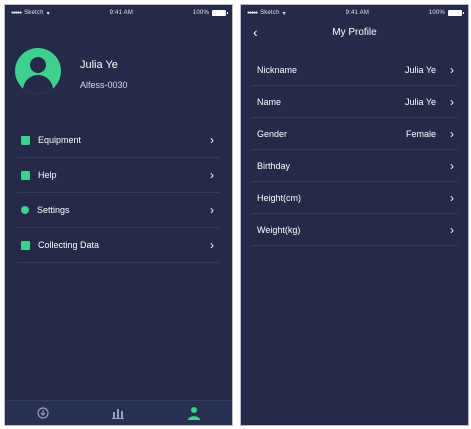 The image size is (471, 429). What do you see at coordinates (279, 229) in the screenshot?
I see `field-label: Weight(kg)` at bounding box center [279, 229].